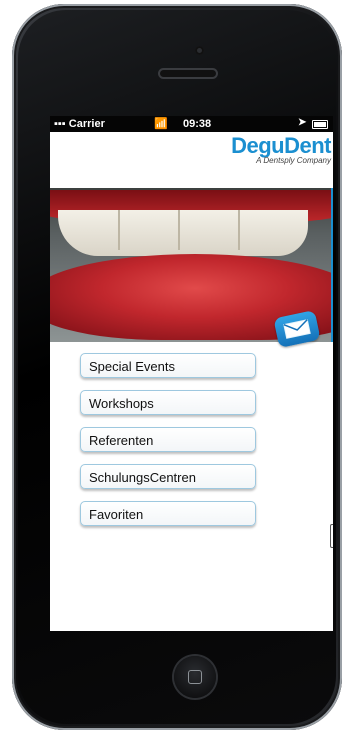 The image size is (354, 736). What do you see at coordinates (199, 50) in the screenshot?
I see `front-camera` at bounding box center [199, 50].